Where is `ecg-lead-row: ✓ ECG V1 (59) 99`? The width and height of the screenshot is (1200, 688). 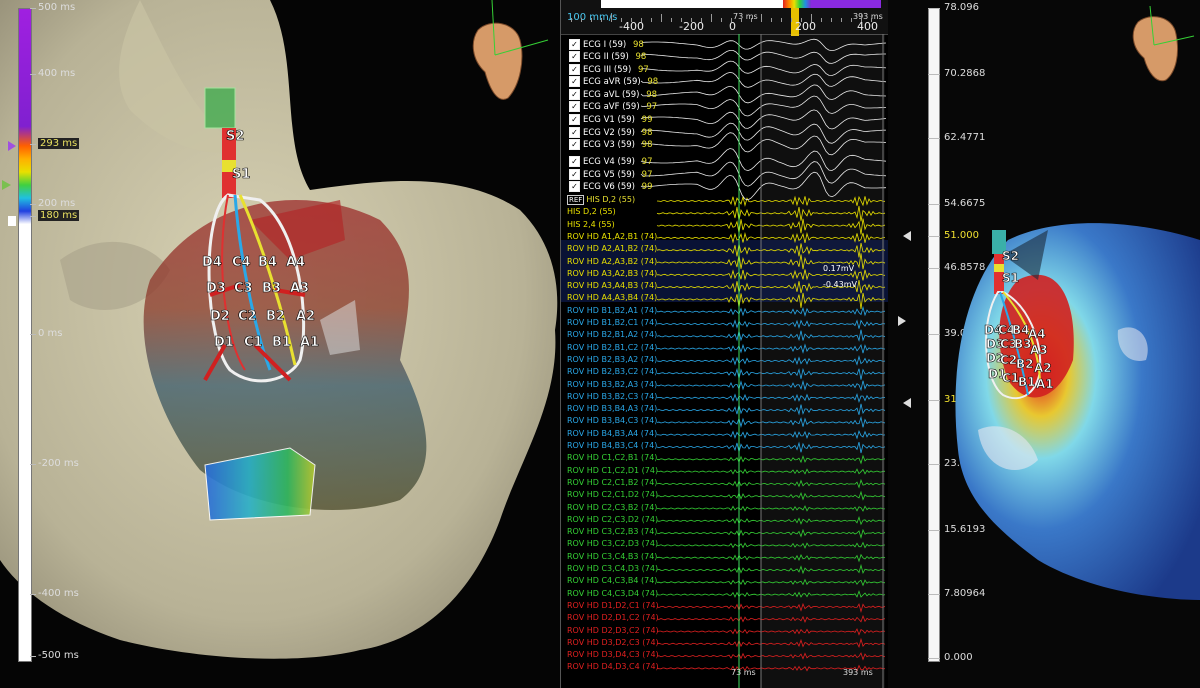
ecg-lead-row: ✓ ECG V1 (59) 99 is located at coordinates (611, 120).